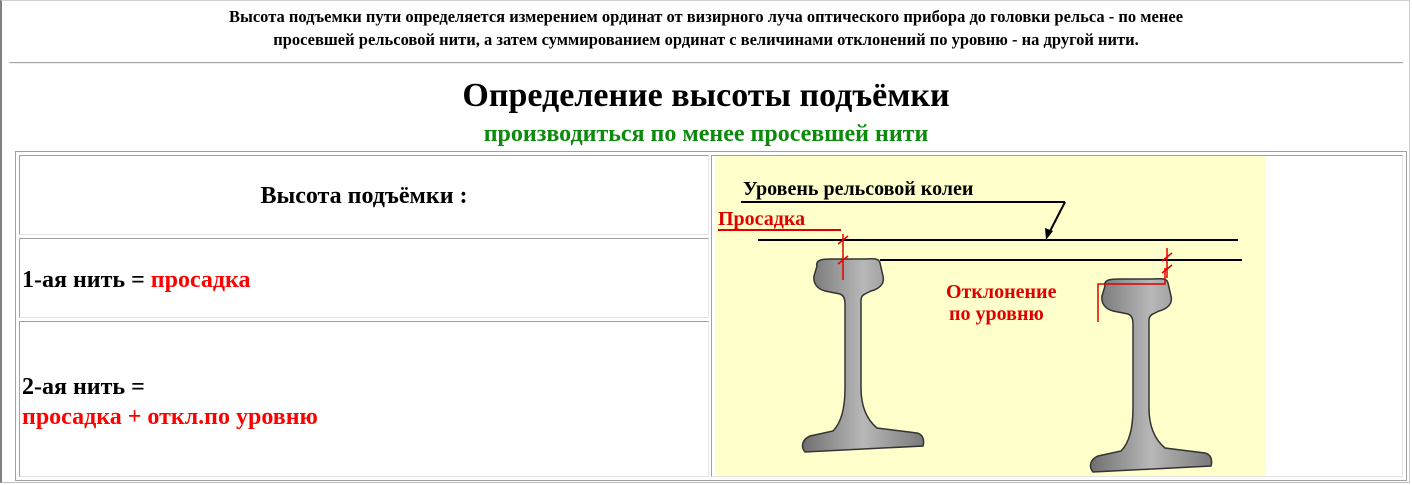  I want to click on table-row-1: 1-ая нить = просадка, so click(136, 280).